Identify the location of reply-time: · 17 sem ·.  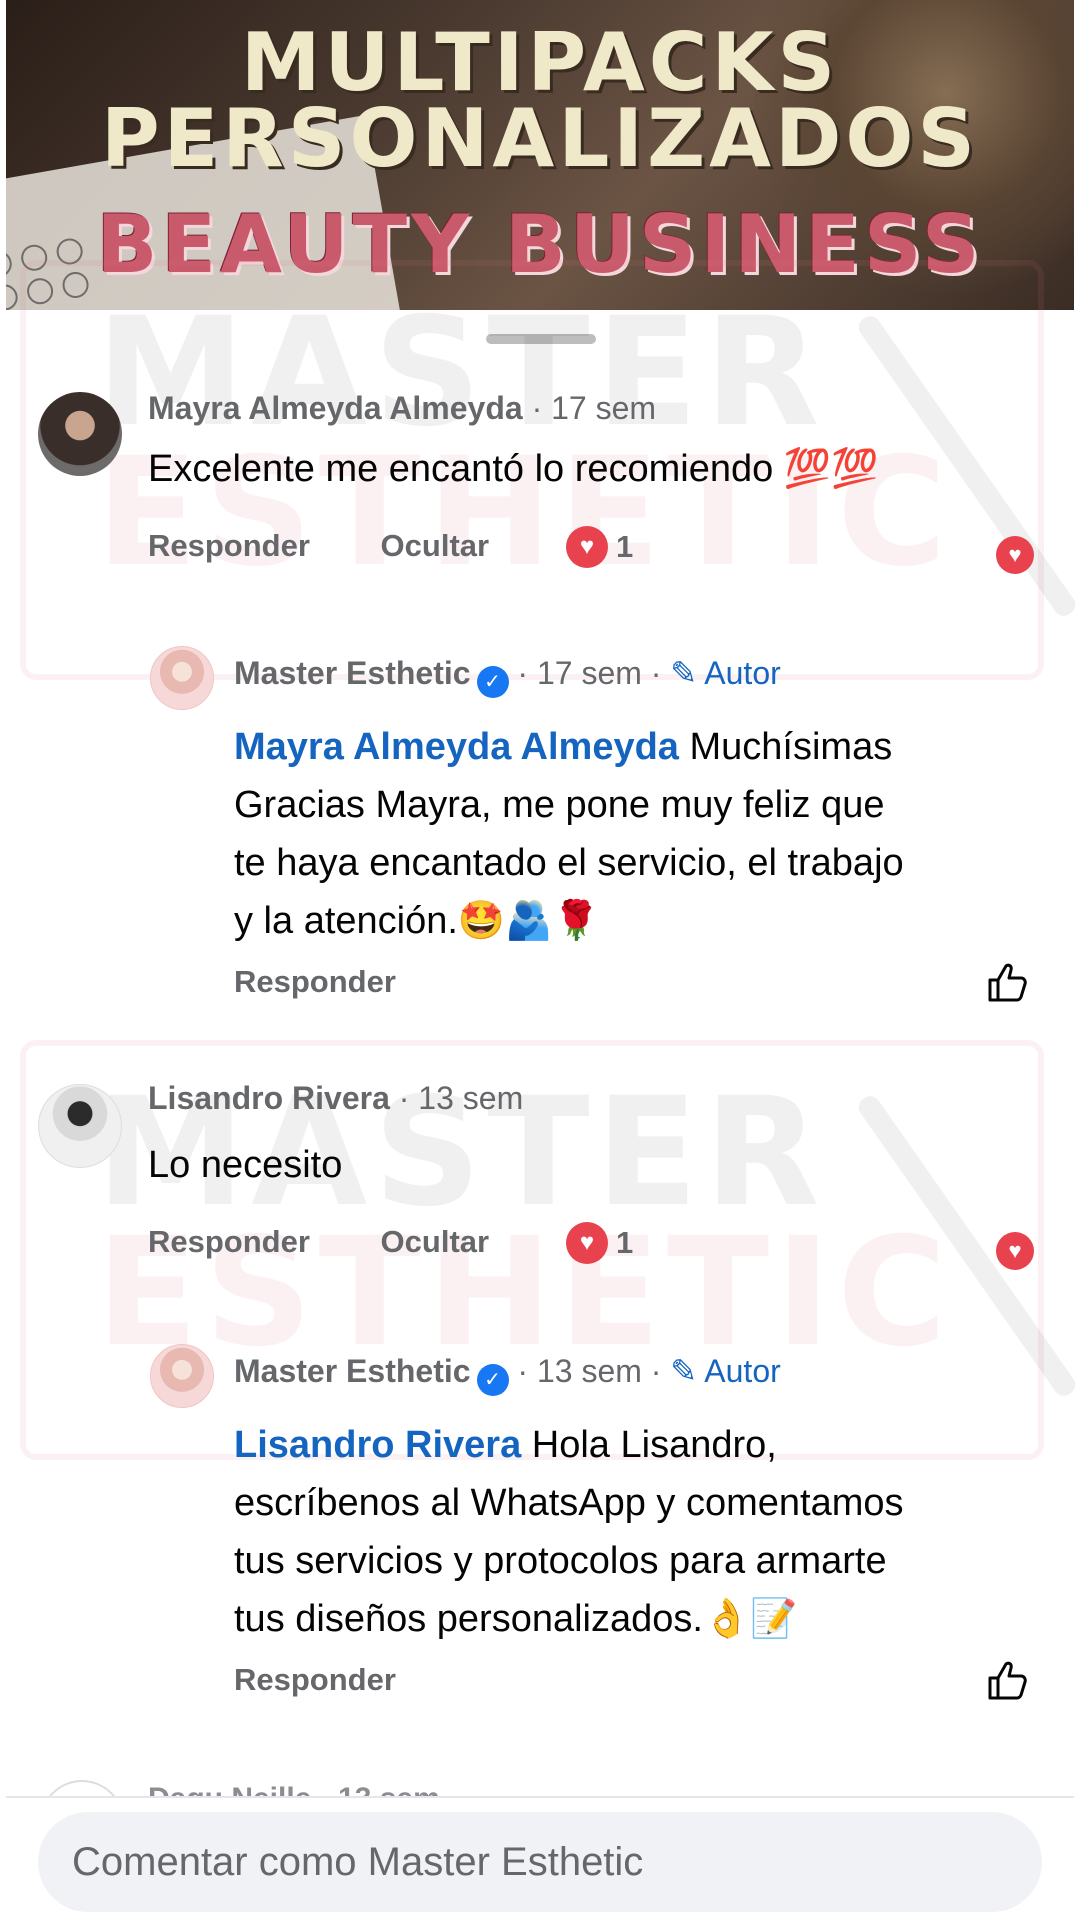
(589, 673).